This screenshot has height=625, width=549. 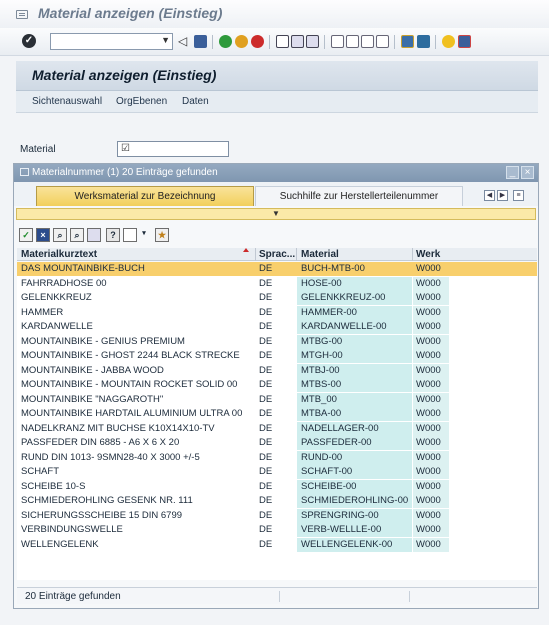 I want to click on column-header-werk: Werk, so click(x=434, y=254).